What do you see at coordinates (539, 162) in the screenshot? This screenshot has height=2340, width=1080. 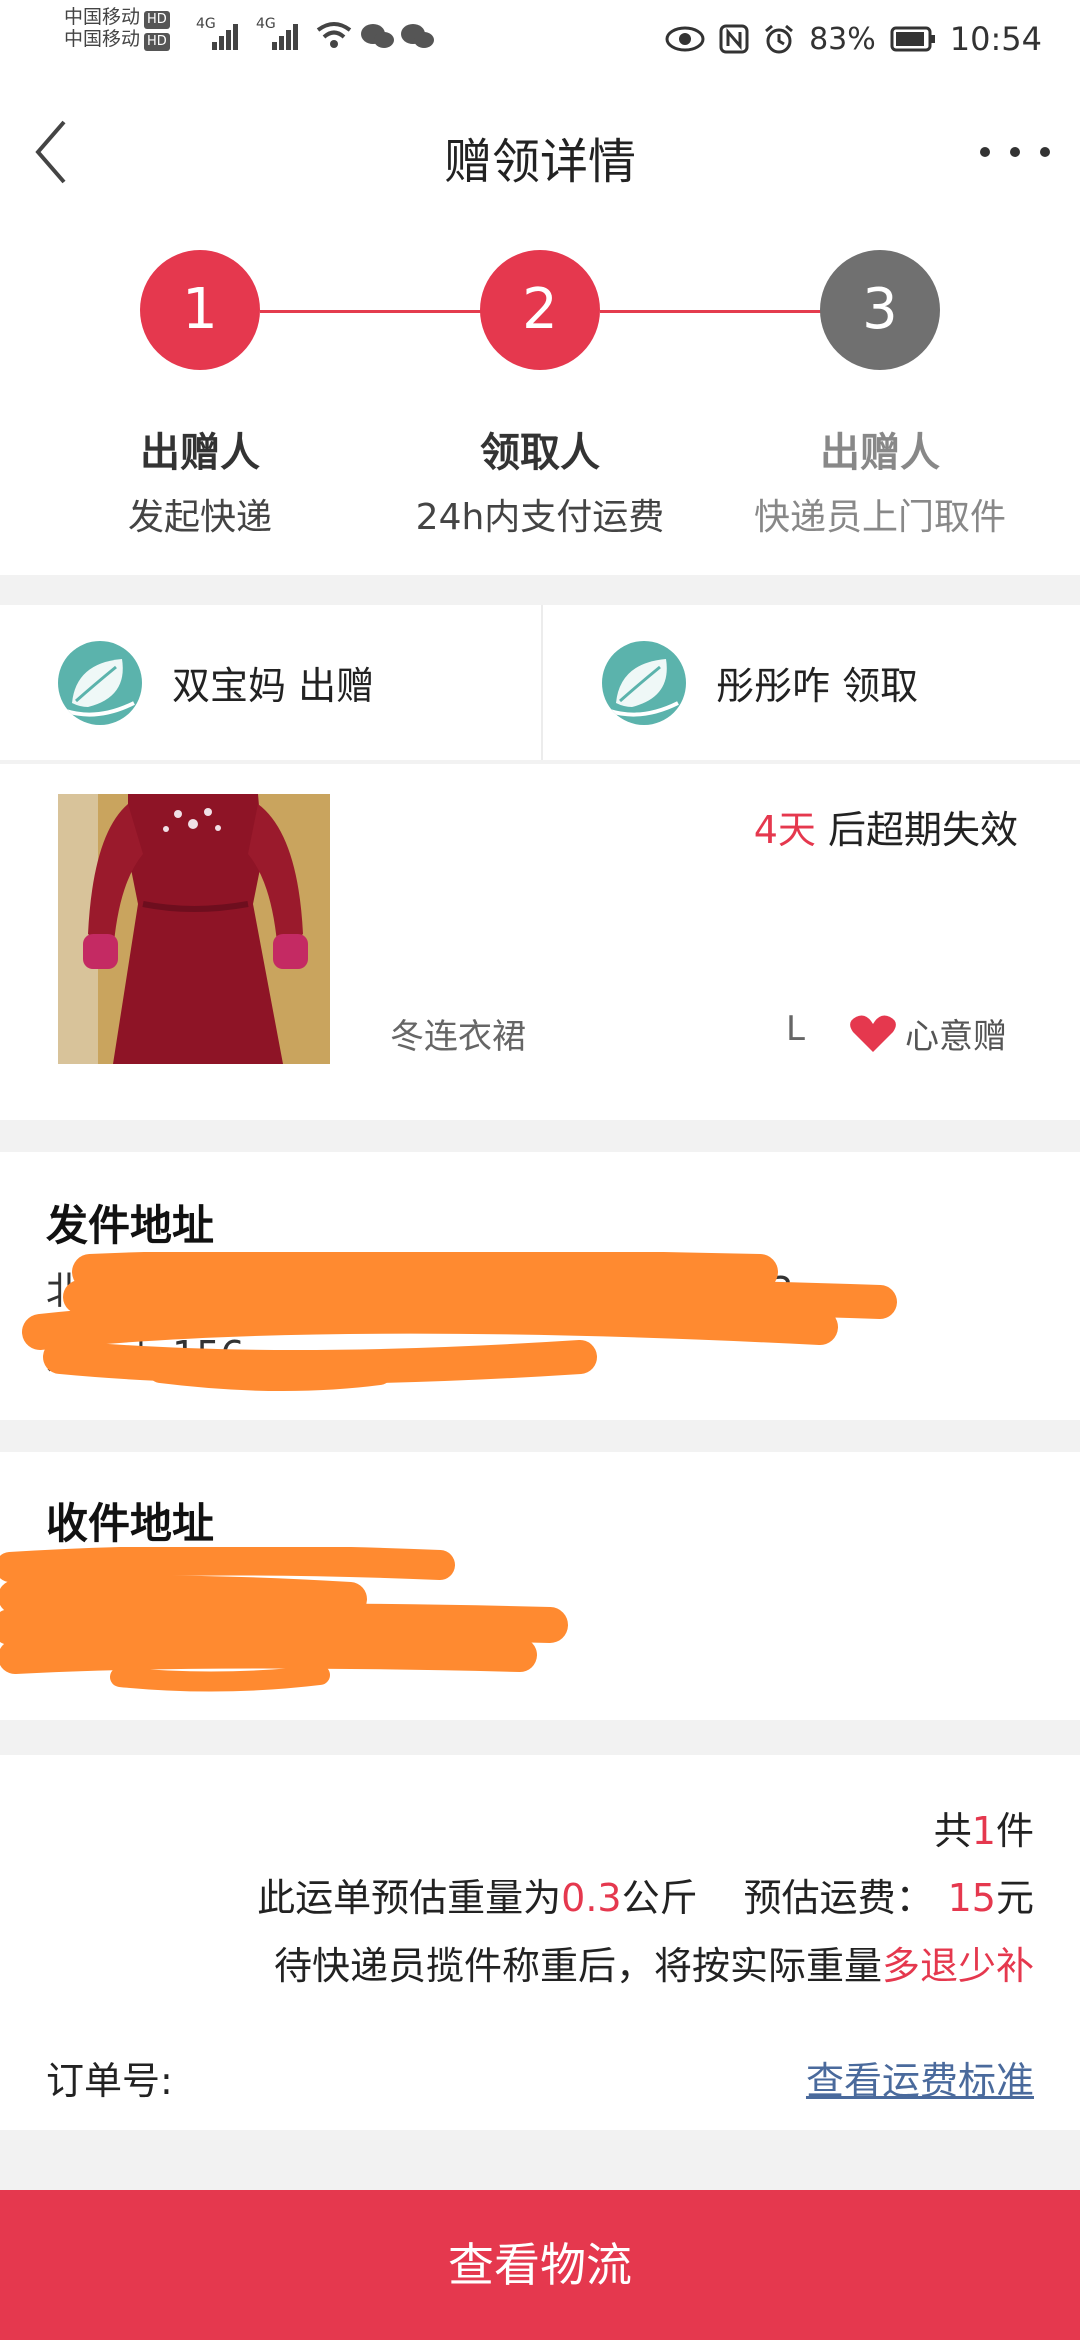 I see `page-title: 赠领详情` at bounding box center [539, 162].